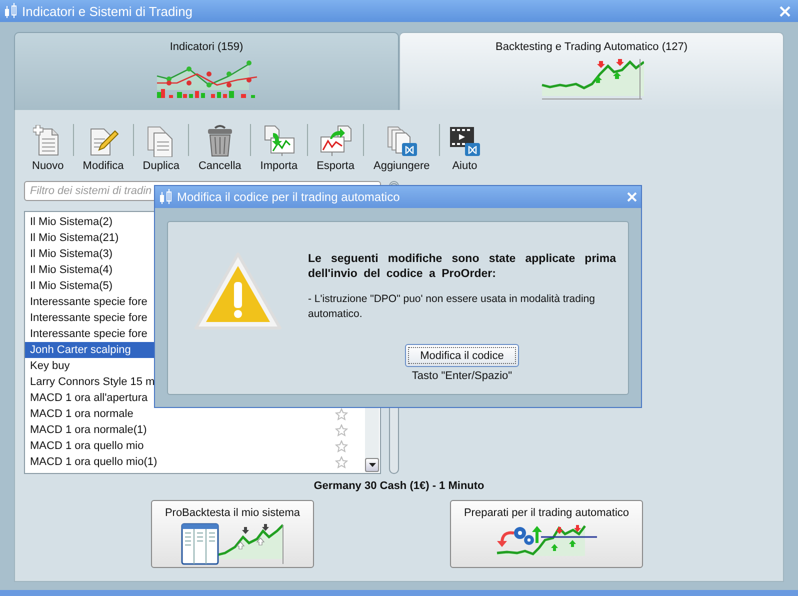 This screenshot has width=798, height=596. Describe the element at coordinates (462, 267) in the screenshot. I see `dialog-heading: Le seguenti modifiche sono state applicate prima dell'invio del codice a ProOrder:` at that location.